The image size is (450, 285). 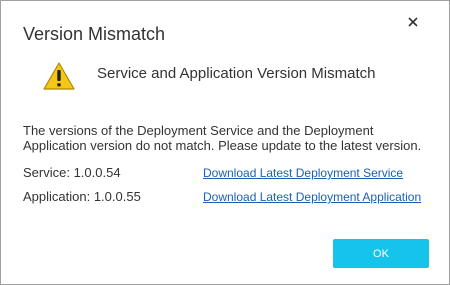 I want to click on dialog-subtitle: Service and Application Version Mismatch, so click(x=236, y=73).